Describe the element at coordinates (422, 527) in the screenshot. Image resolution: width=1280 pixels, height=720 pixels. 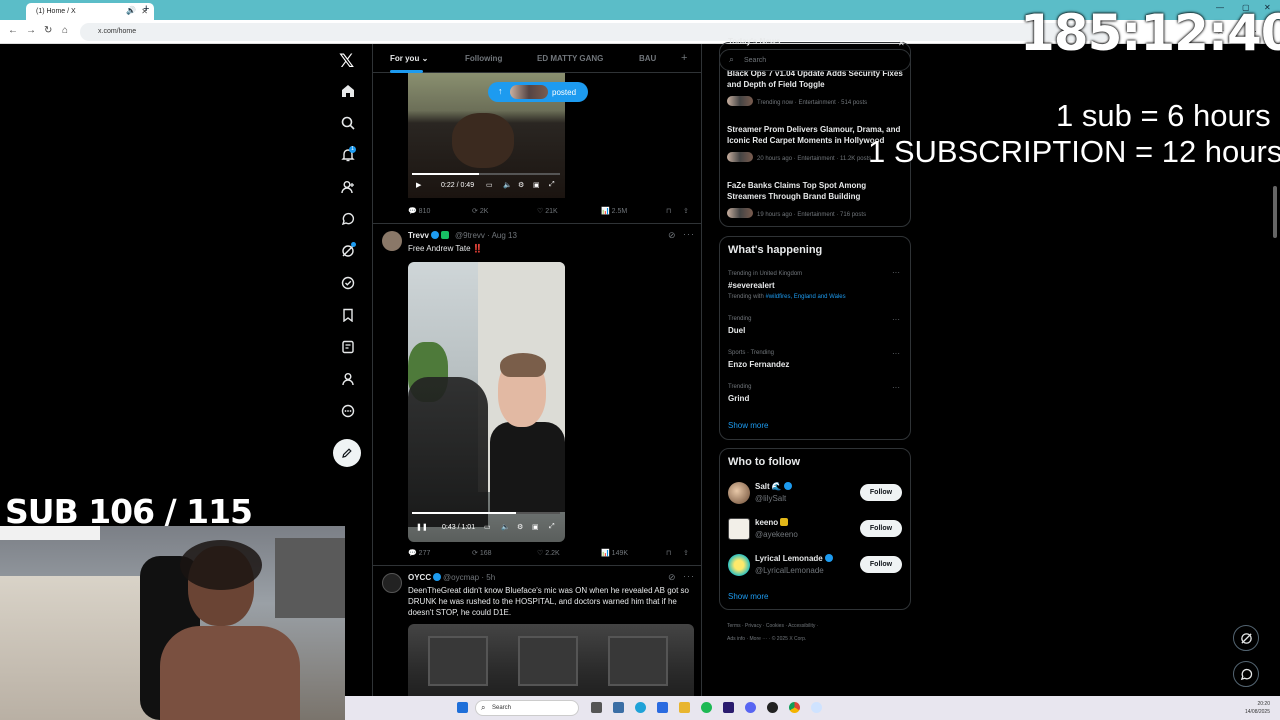
I see `pause-icon: ❚❚` at that location.